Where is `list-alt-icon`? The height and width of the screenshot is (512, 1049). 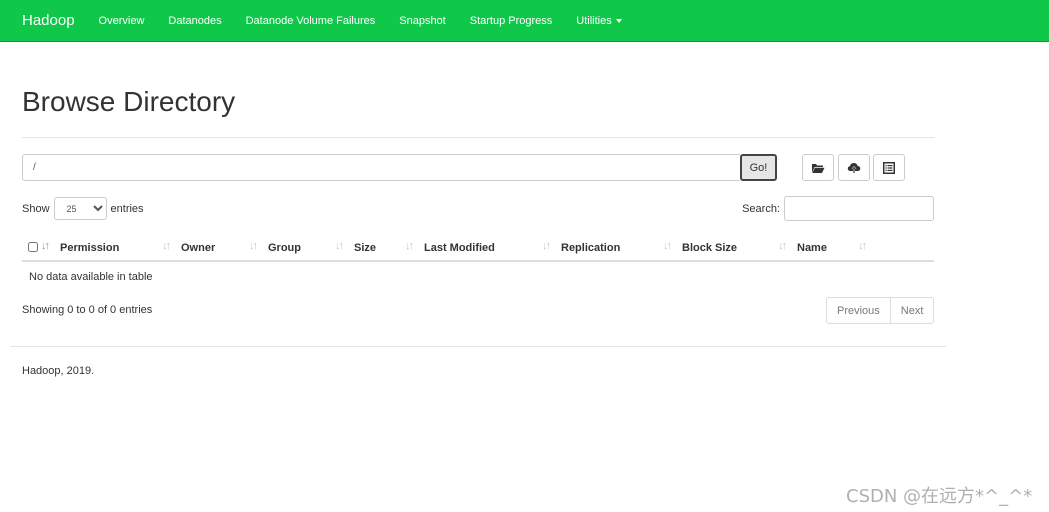 list-alt-icon is located at coordinates (889, 167).